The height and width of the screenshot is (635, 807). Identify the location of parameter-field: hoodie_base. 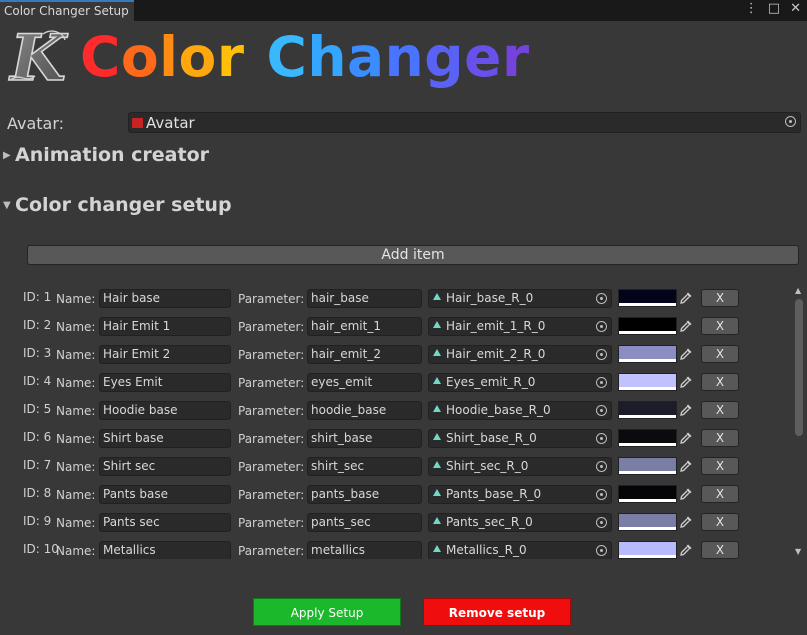
(364, 410).